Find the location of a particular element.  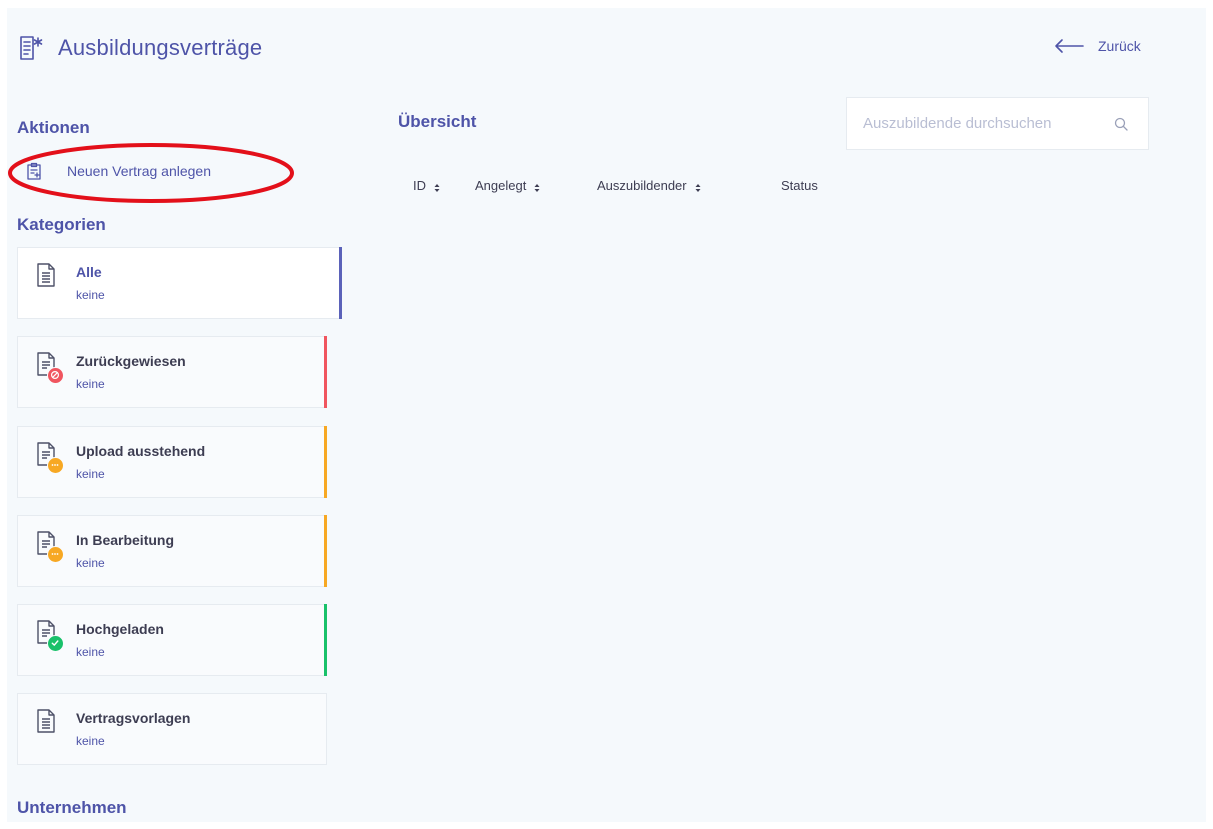

category-upload-pending: Upload ausstehend keine is located at coordinates (172, 462).